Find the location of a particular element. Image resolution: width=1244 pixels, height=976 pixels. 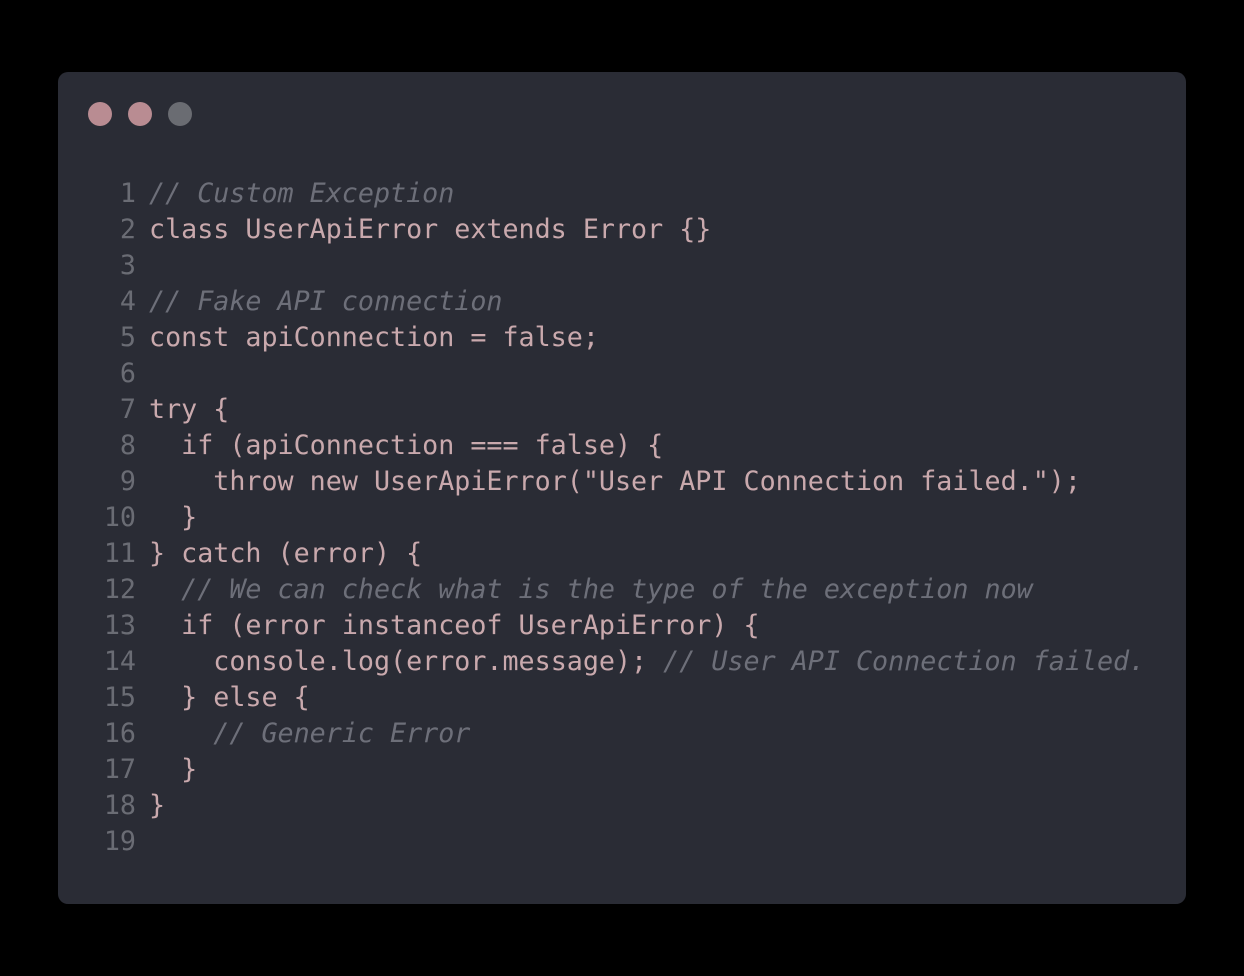

line-number: 5 is located at coordinates (127, 337).